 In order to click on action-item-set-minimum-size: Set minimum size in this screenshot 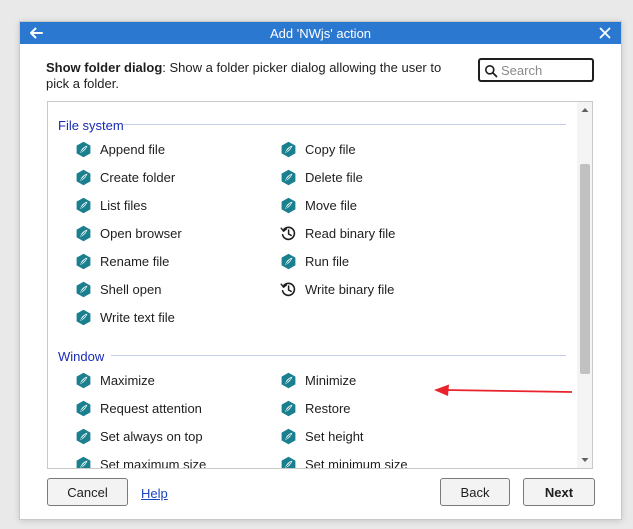, I will do `click(370, 461)`.